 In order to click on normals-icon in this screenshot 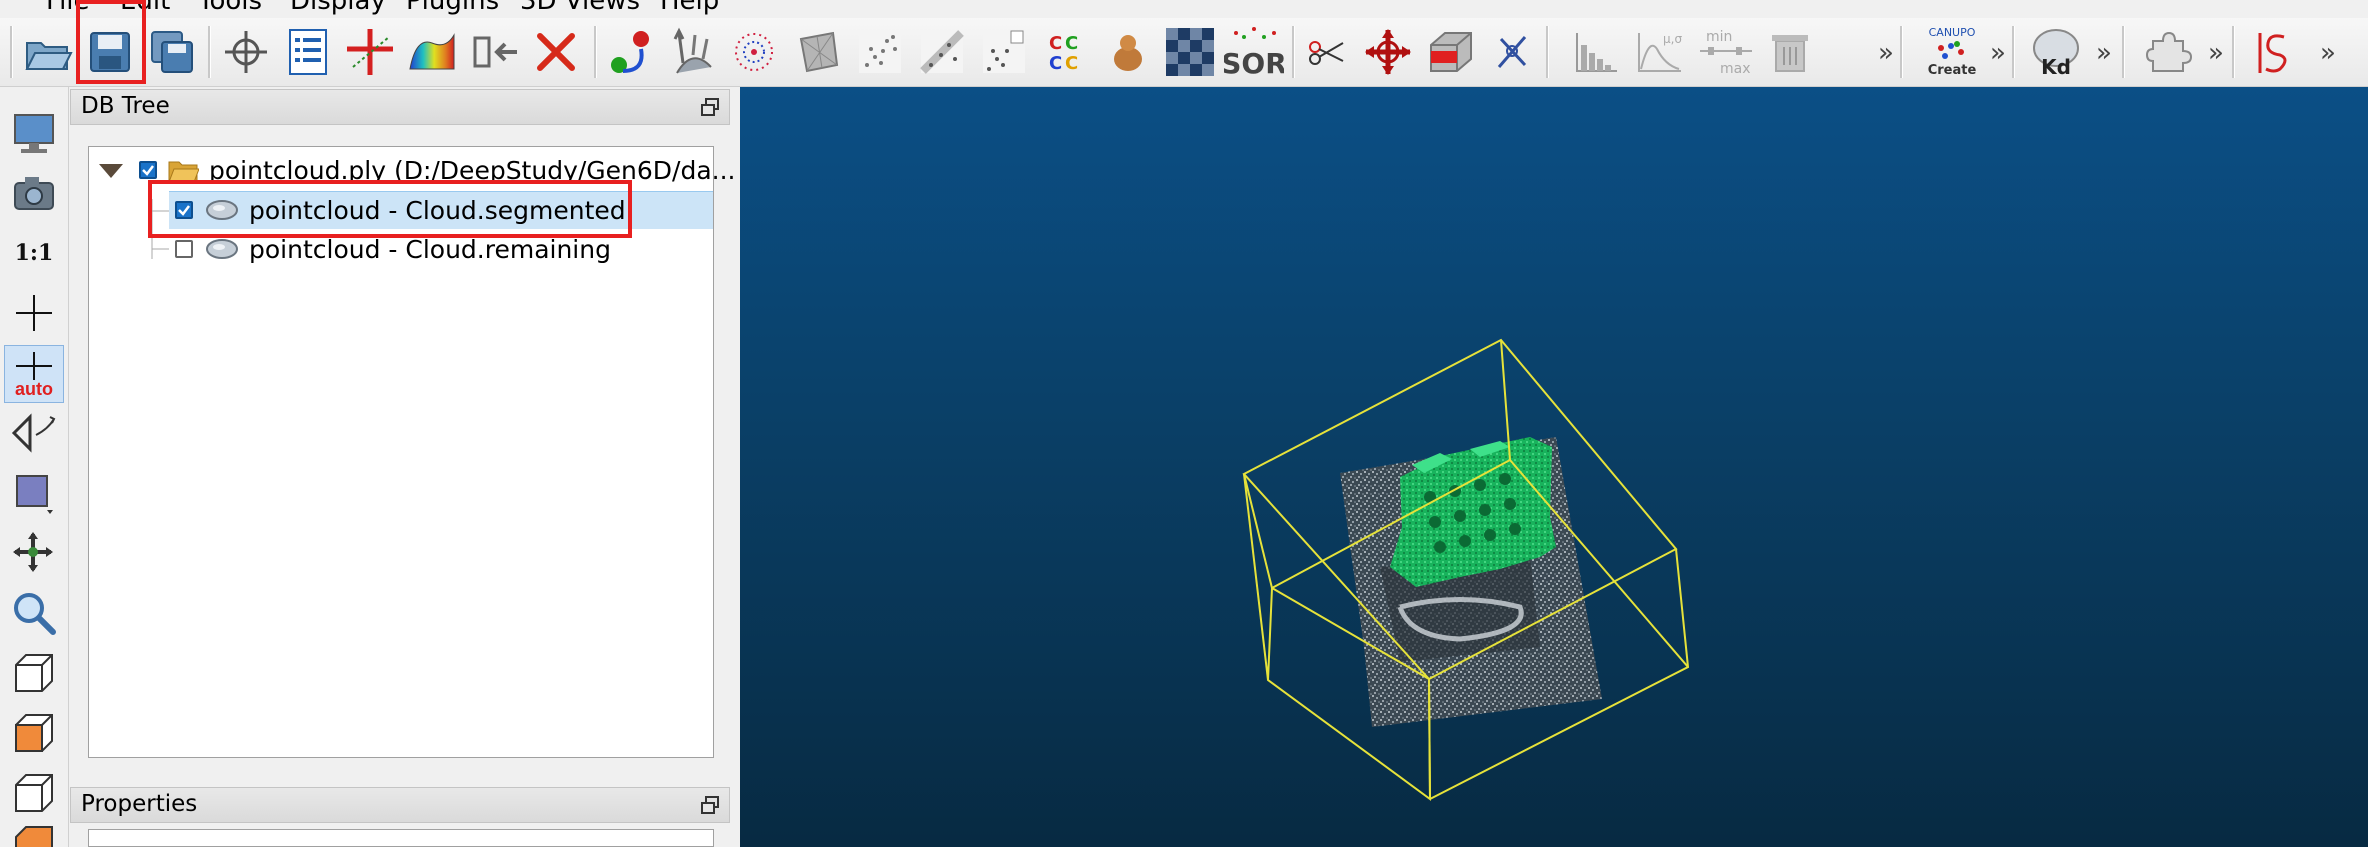, I will do `click(692, 52)`.